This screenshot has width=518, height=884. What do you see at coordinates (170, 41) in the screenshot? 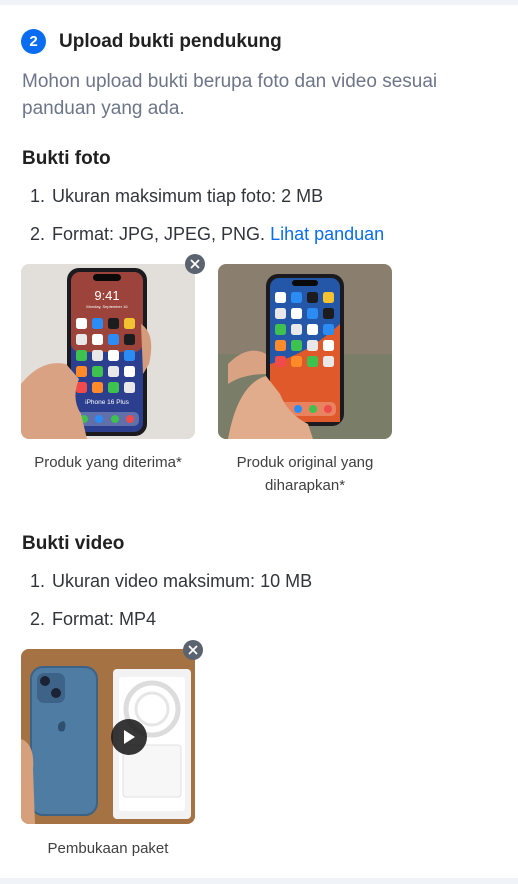
I see `step-title: Upload bukti pendukung` at bounding box center [170, 41].